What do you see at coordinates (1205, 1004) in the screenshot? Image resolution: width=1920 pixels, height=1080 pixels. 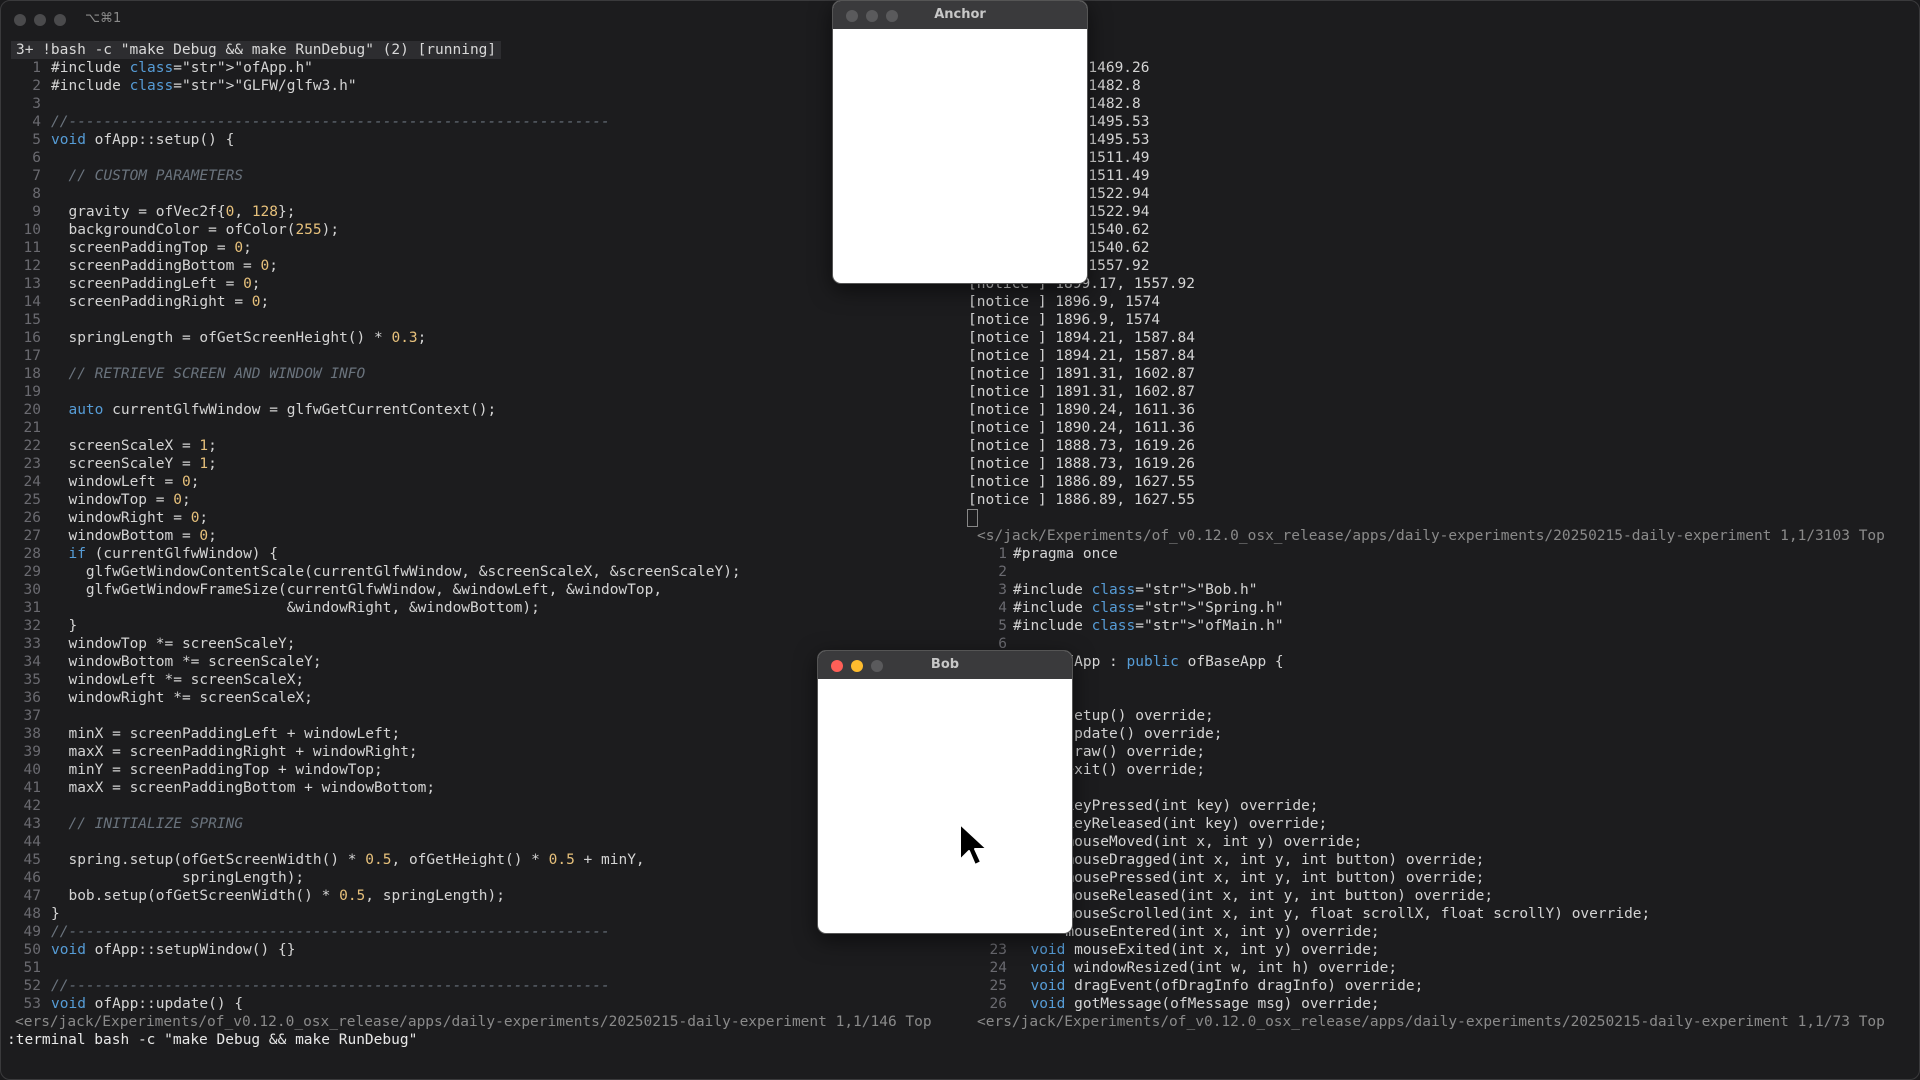 I see `code-text: void gotMessage(ofMessage msg) override;` at bounding box center [1205, 1004].